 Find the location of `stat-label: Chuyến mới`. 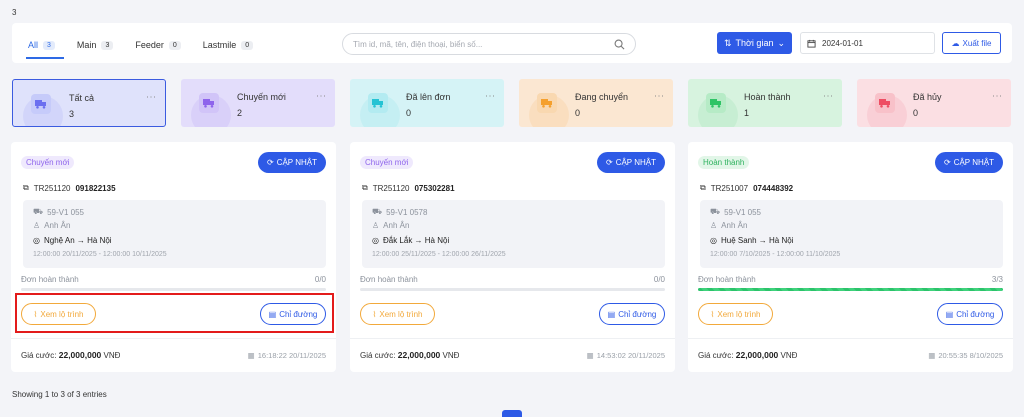

stat-label: Chuyến mới is located at coordinates (261, 97).